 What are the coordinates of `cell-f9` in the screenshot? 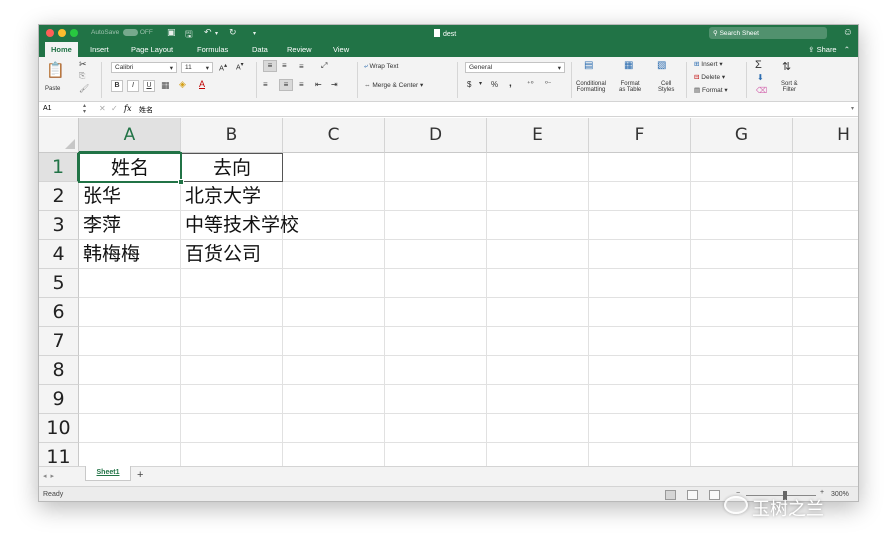 It's located at (640, 399).